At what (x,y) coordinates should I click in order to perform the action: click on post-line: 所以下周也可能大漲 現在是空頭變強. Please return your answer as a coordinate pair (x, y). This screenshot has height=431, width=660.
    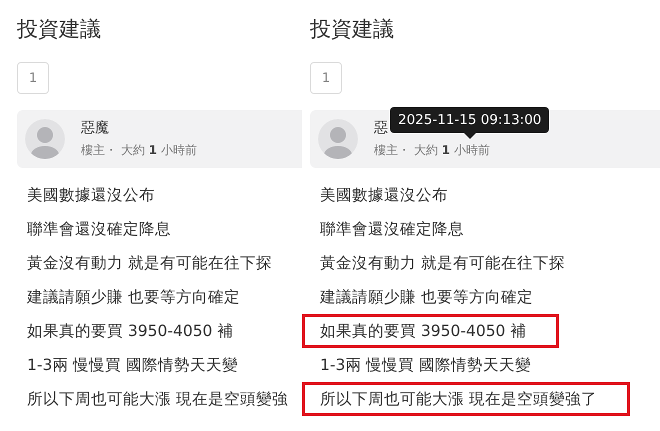
    Looking at the image, I should click on (157, 399).